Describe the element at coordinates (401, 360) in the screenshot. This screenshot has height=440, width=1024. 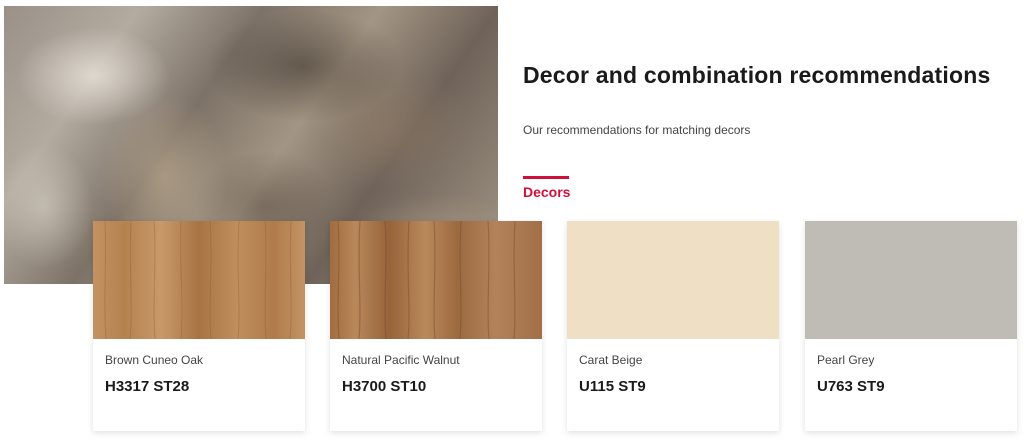
I see `decor-name: Natural Pacific Walnut` at that location.